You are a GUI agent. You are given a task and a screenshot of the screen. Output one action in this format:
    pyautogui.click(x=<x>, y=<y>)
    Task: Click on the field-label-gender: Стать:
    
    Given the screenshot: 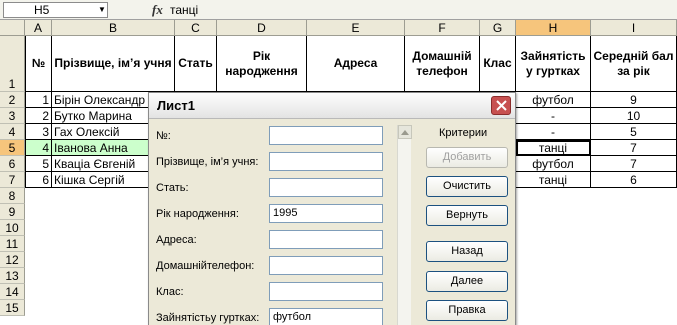 What is the action you would take?
    pyautogui.click(x=172, y=188)
    